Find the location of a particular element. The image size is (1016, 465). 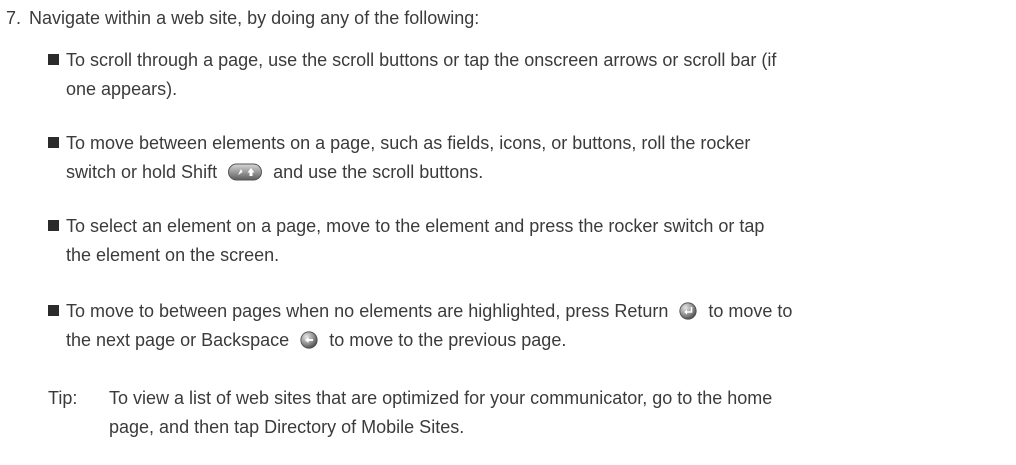

bullet-text-line2: the element on the screen. is located at coordinates (173, 255).